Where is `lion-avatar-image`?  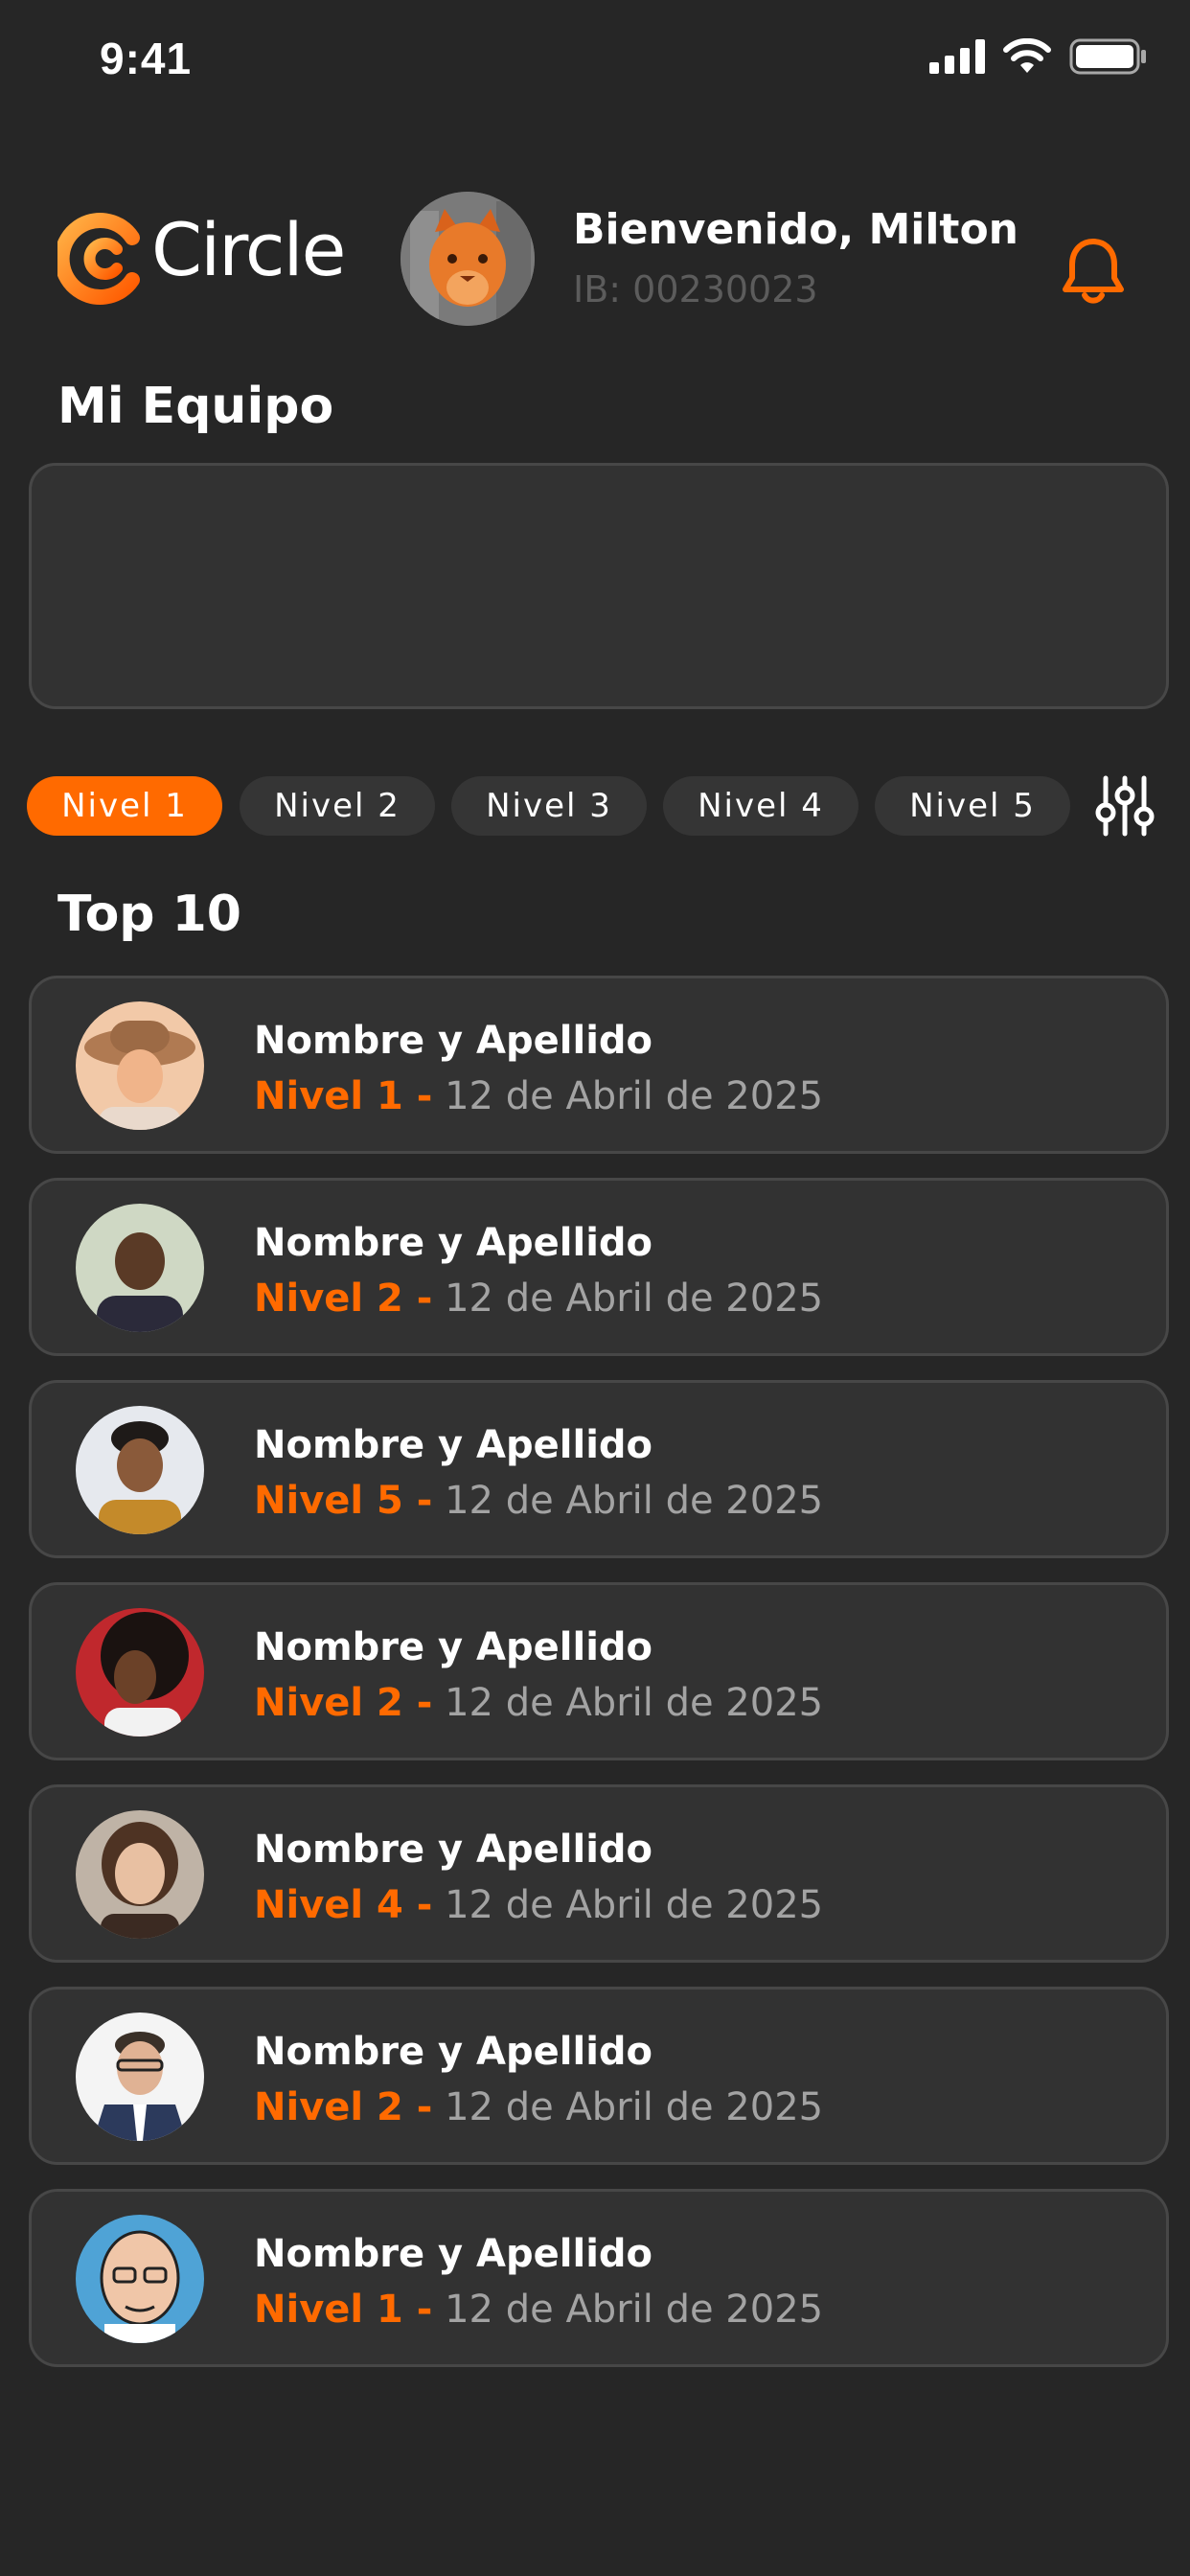
lion-avatar-image is located at coordinates (468, 259).